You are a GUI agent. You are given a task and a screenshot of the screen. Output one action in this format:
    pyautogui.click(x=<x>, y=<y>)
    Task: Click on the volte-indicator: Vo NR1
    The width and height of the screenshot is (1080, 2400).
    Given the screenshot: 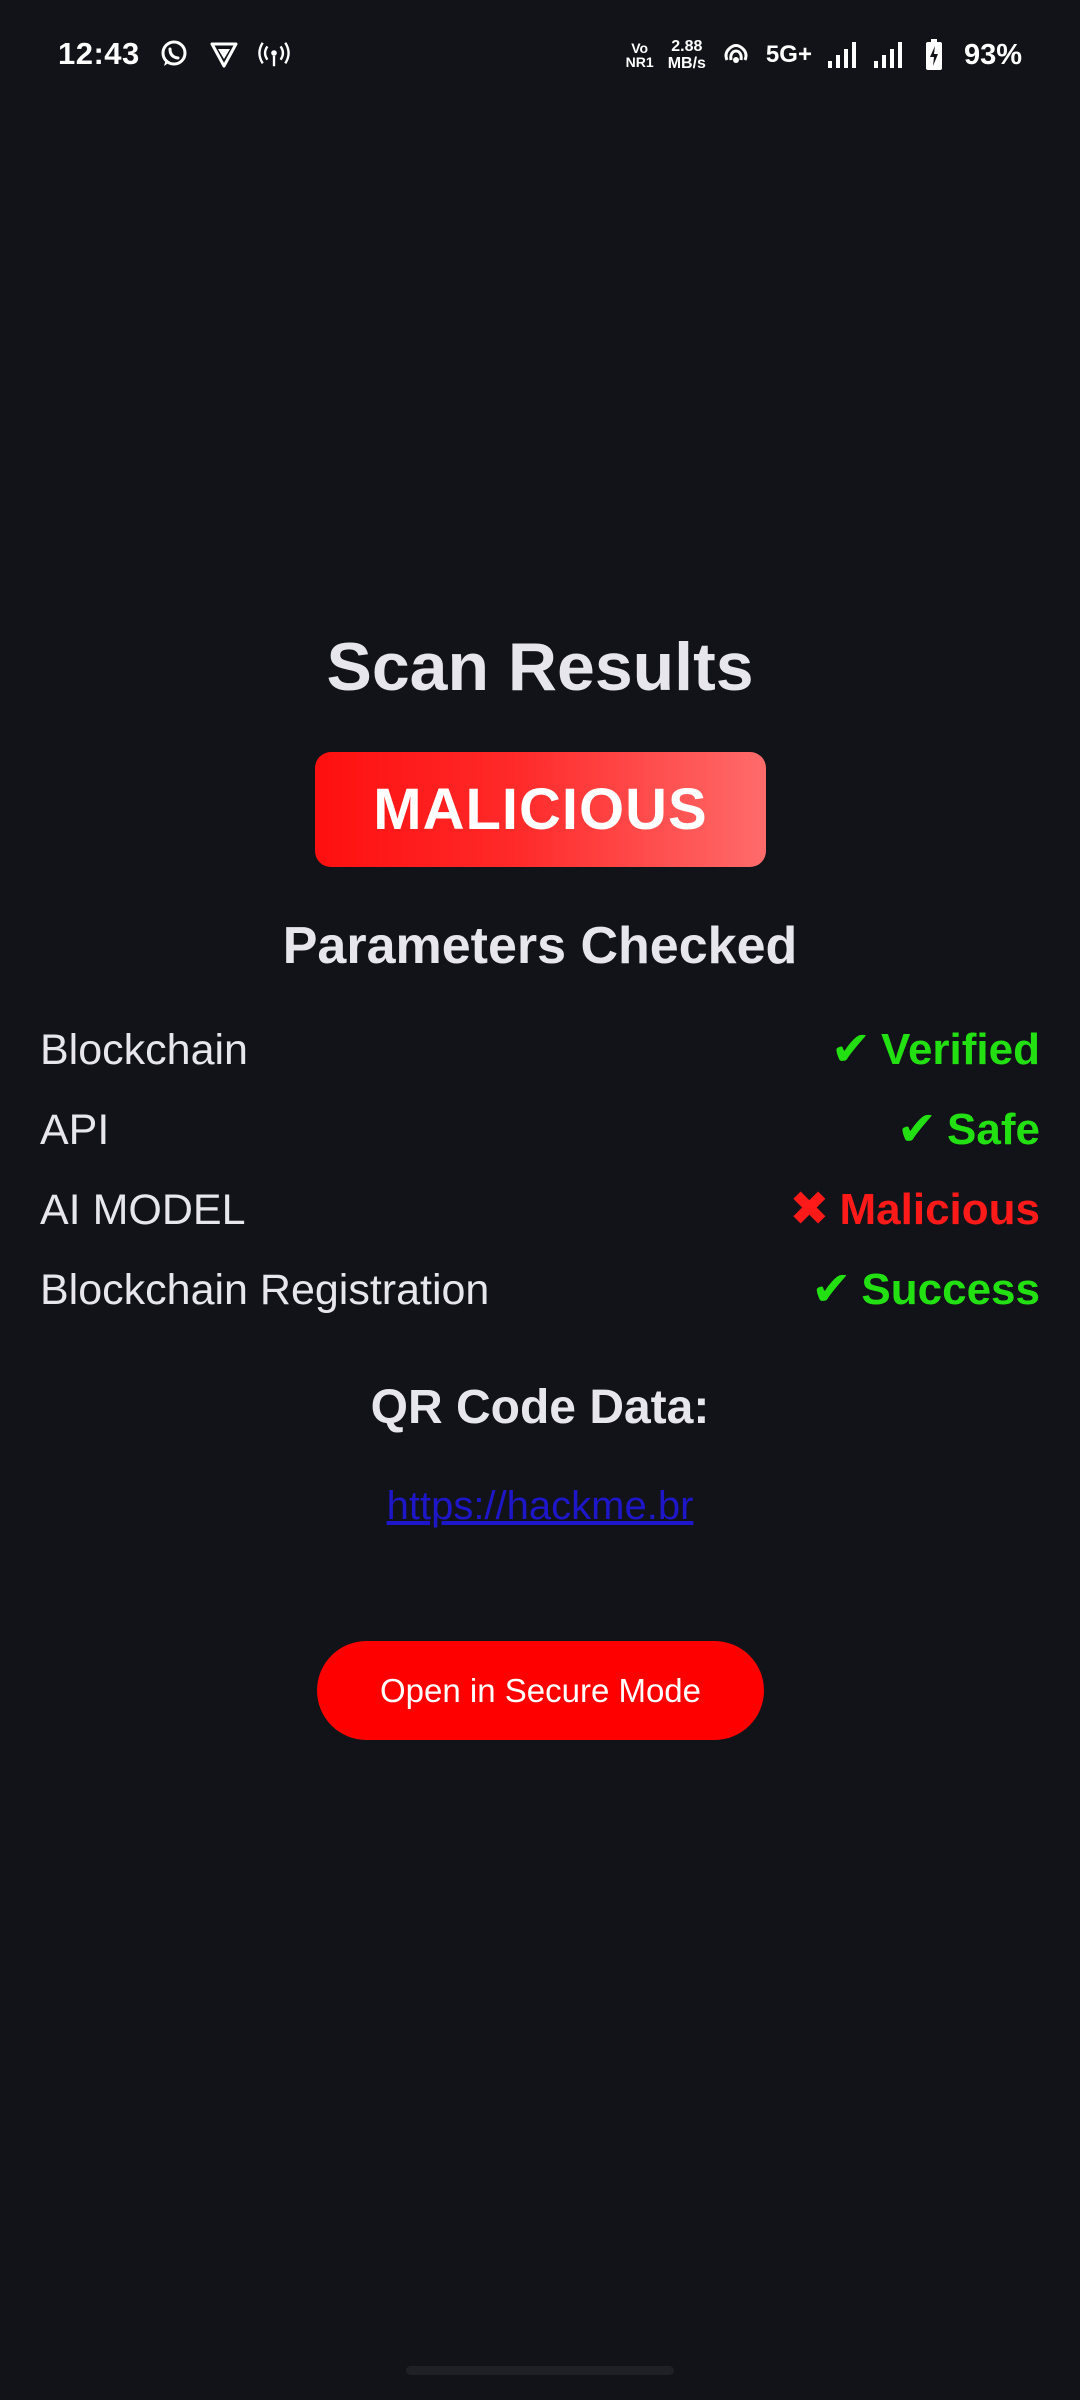 What is the action you would take?
    pyautogui.click(x=640, y=55)
    